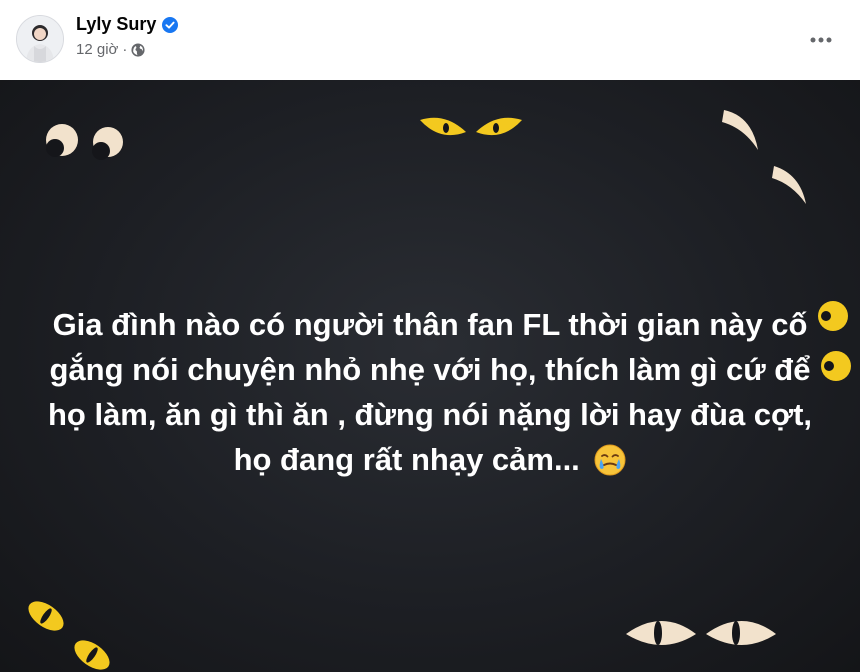 Image resolution: width=860 pixels, height=672 pixels. I want to click on yellow-eyes-right, so click(834, 341).